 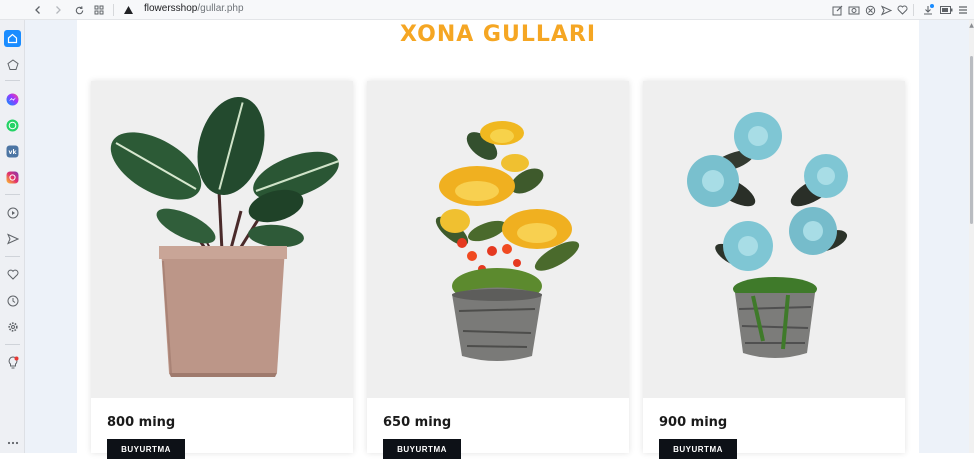 I want to click on url-path: /gullar.php, so click(x=220, y=8).